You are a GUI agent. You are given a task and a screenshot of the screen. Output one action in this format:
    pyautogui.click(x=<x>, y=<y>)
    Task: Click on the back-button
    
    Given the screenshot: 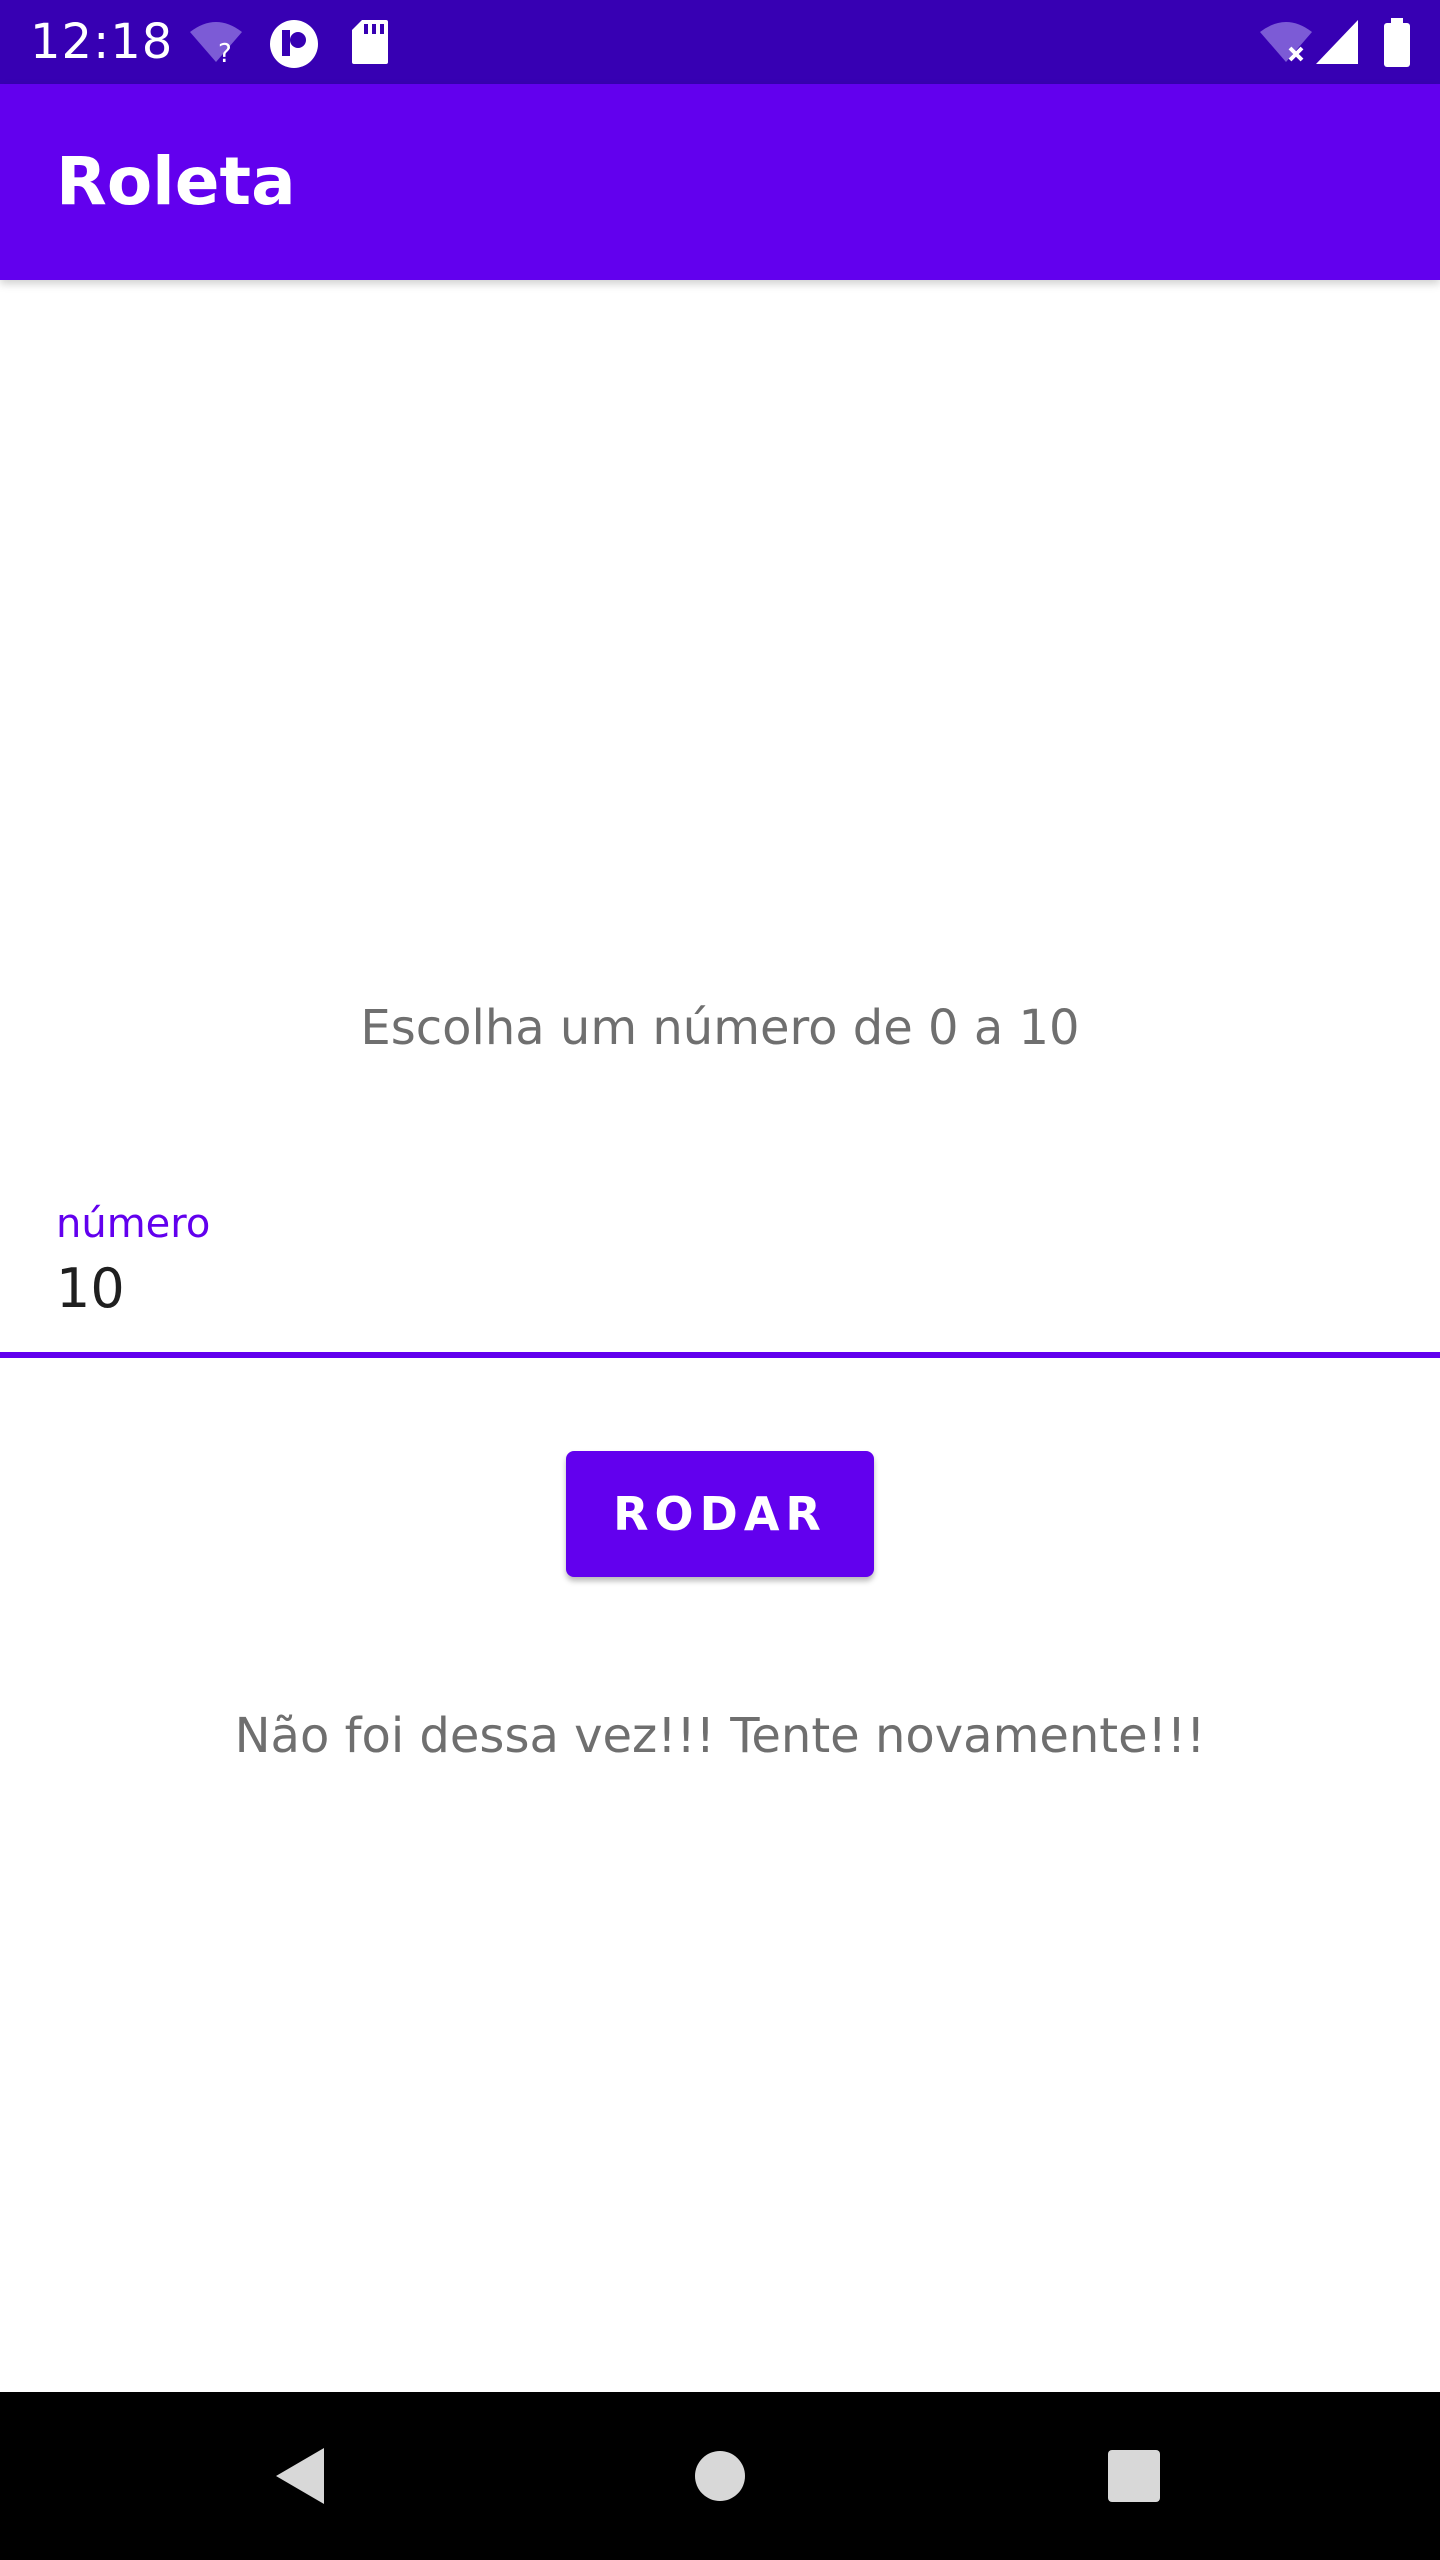 What is the action you would take?
    pyautogui.click(x=300, y=2476)
    